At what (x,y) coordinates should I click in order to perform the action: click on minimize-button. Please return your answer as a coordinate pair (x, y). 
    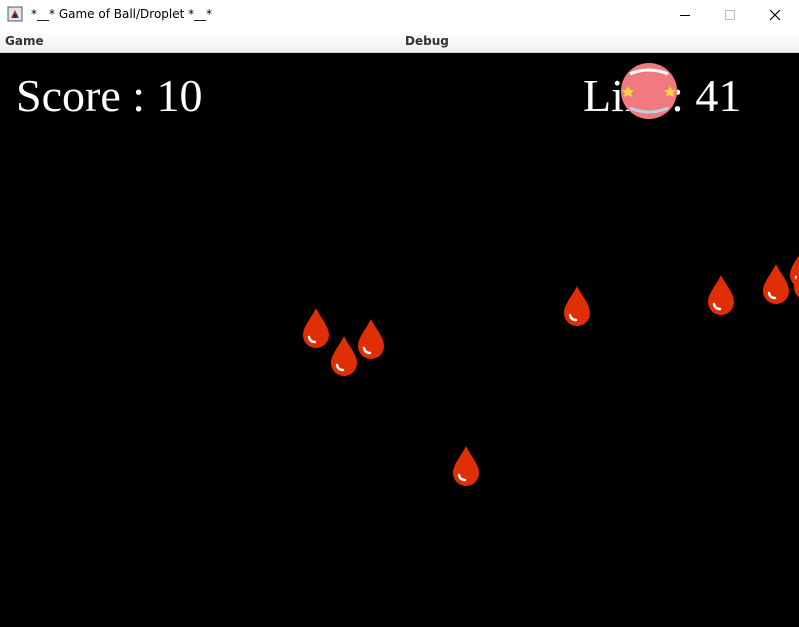
    Looking at the image, I should click on (685, 15).